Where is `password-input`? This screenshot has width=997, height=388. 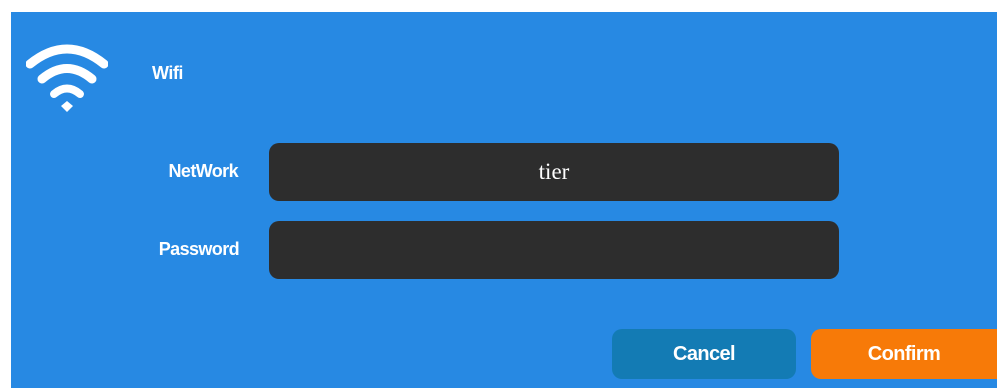
password-input is located at coordinates (554, 250).